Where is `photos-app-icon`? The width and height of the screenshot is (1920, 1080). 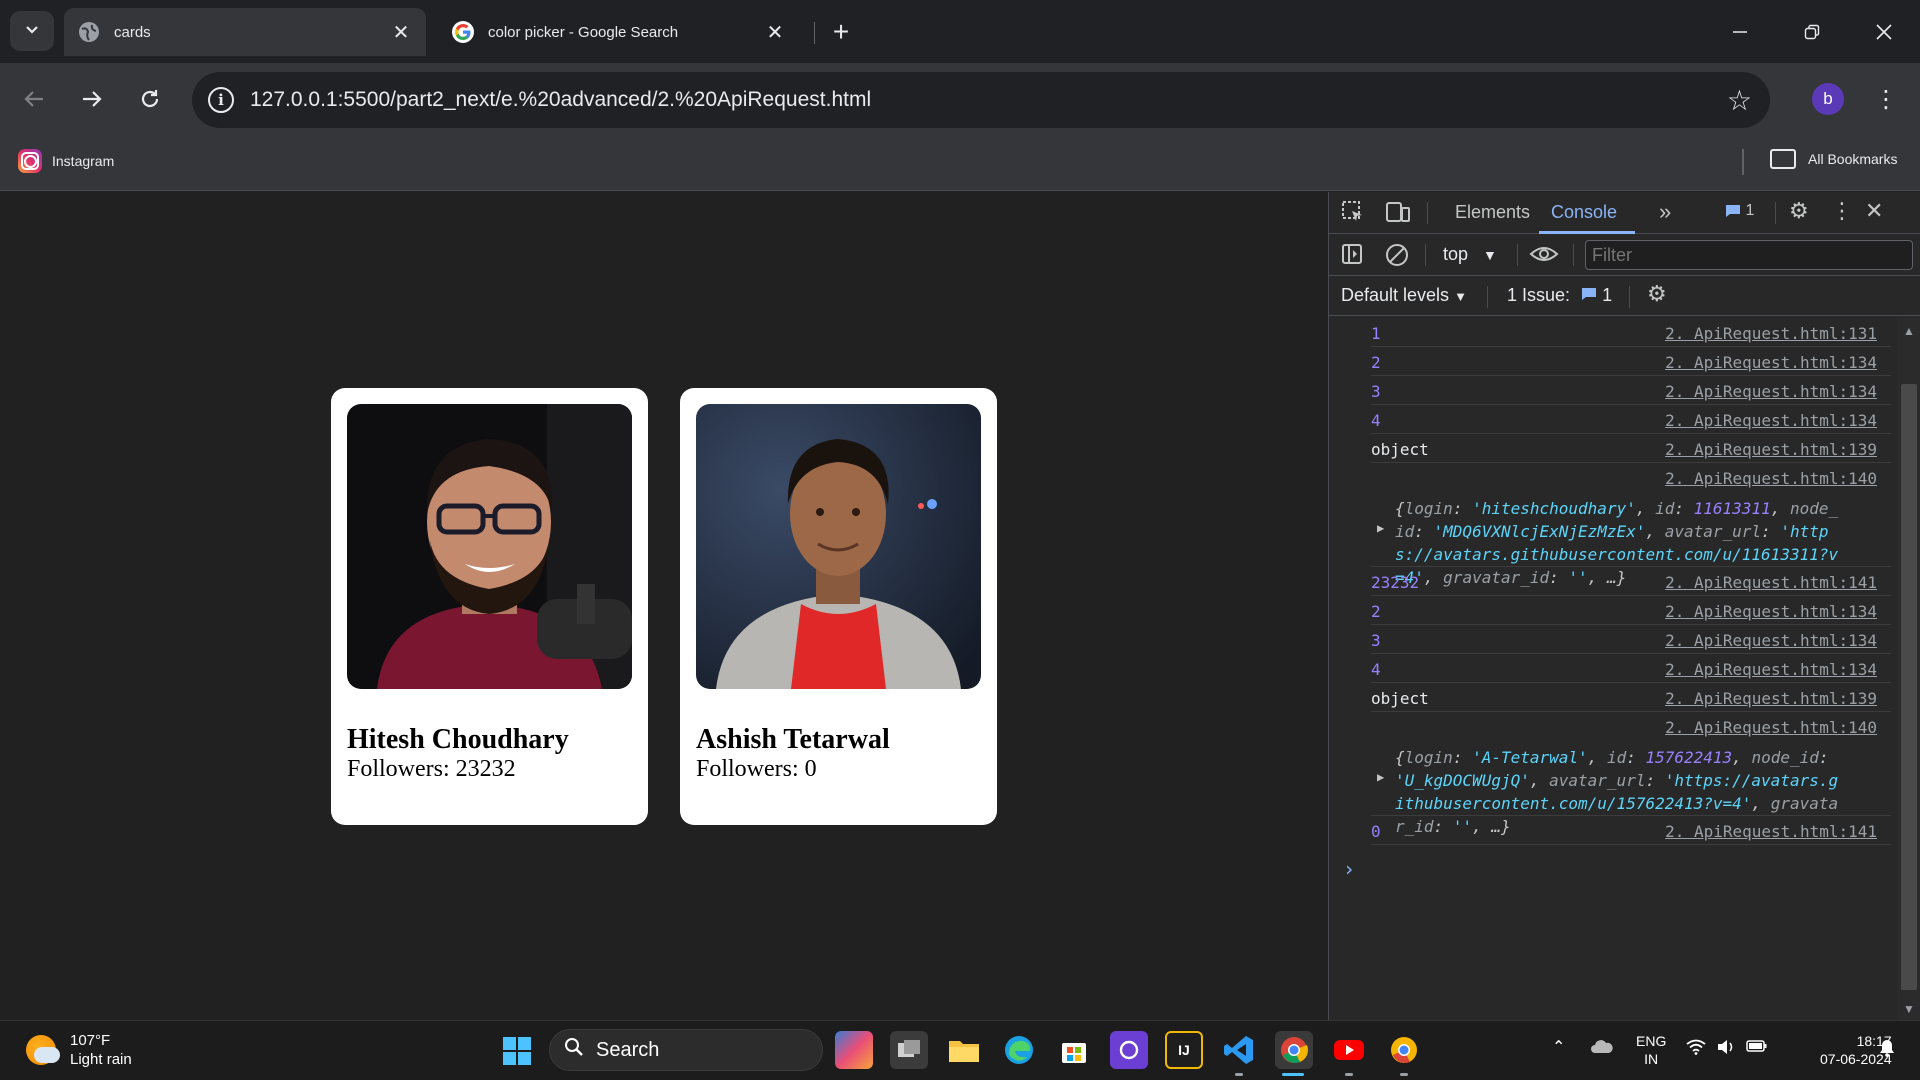 photos-app-icon is located at coordinates (1129, 1050).